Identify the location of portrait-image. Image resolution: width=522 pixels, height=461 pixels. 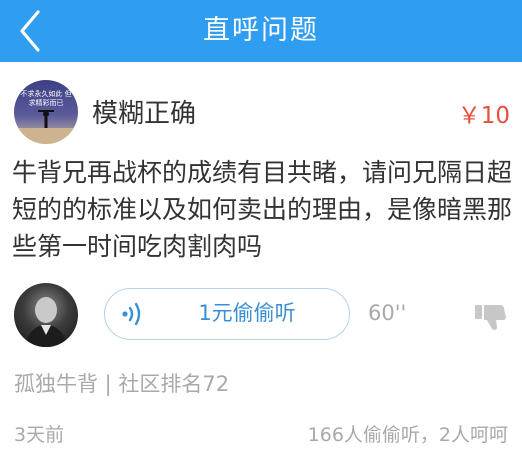
(46, 322).